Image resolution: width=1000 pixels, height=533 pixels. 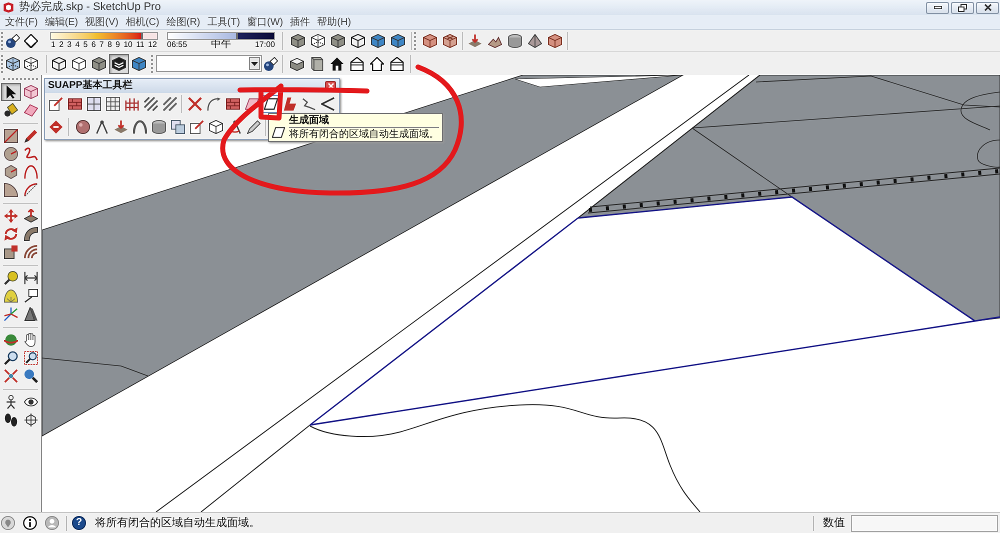 What do you see at coordinates (264, 45) in the screenshot?
I see `sunset-time: 17:00` at bounding box center [264, 45].